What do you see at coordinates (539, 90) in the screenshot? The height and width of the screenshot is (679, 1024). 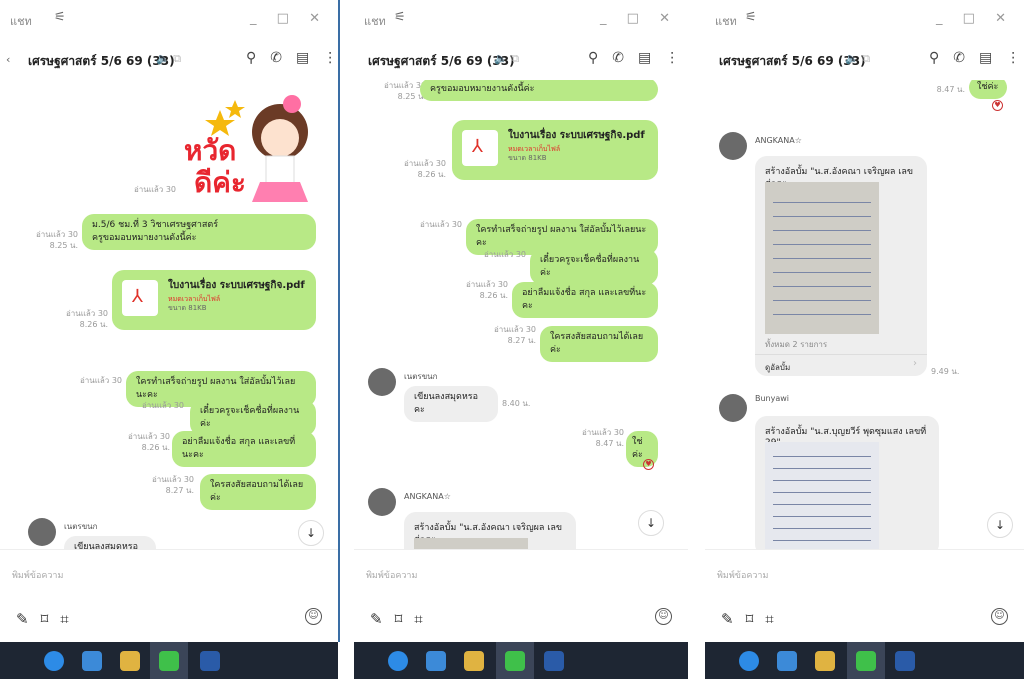 I see `message-bubble: ครูขอมอบหมายงานดังนี้ค่ะ` at bounding box center [539, 90].